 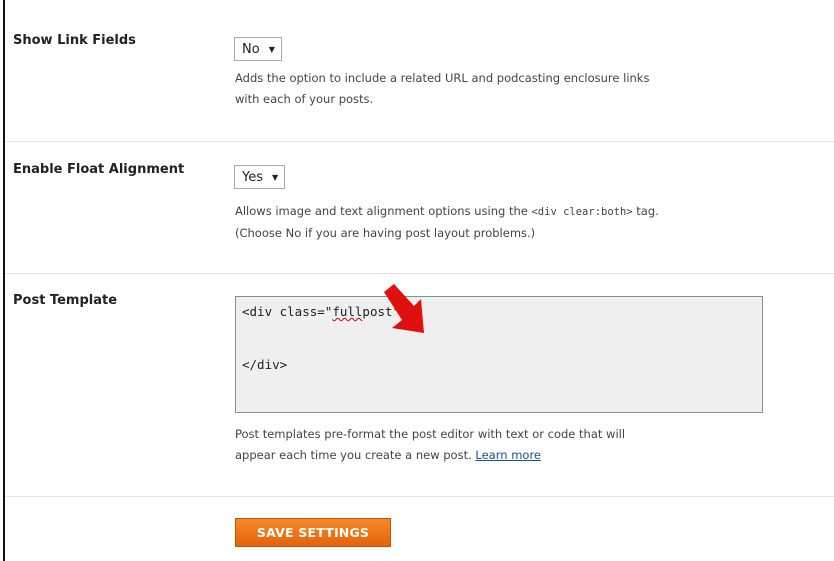 What do you see at coordinates (582, 212) in the screenshot?
I see `code-snippet: <div clear:both>` at bounding box center [582, 212].